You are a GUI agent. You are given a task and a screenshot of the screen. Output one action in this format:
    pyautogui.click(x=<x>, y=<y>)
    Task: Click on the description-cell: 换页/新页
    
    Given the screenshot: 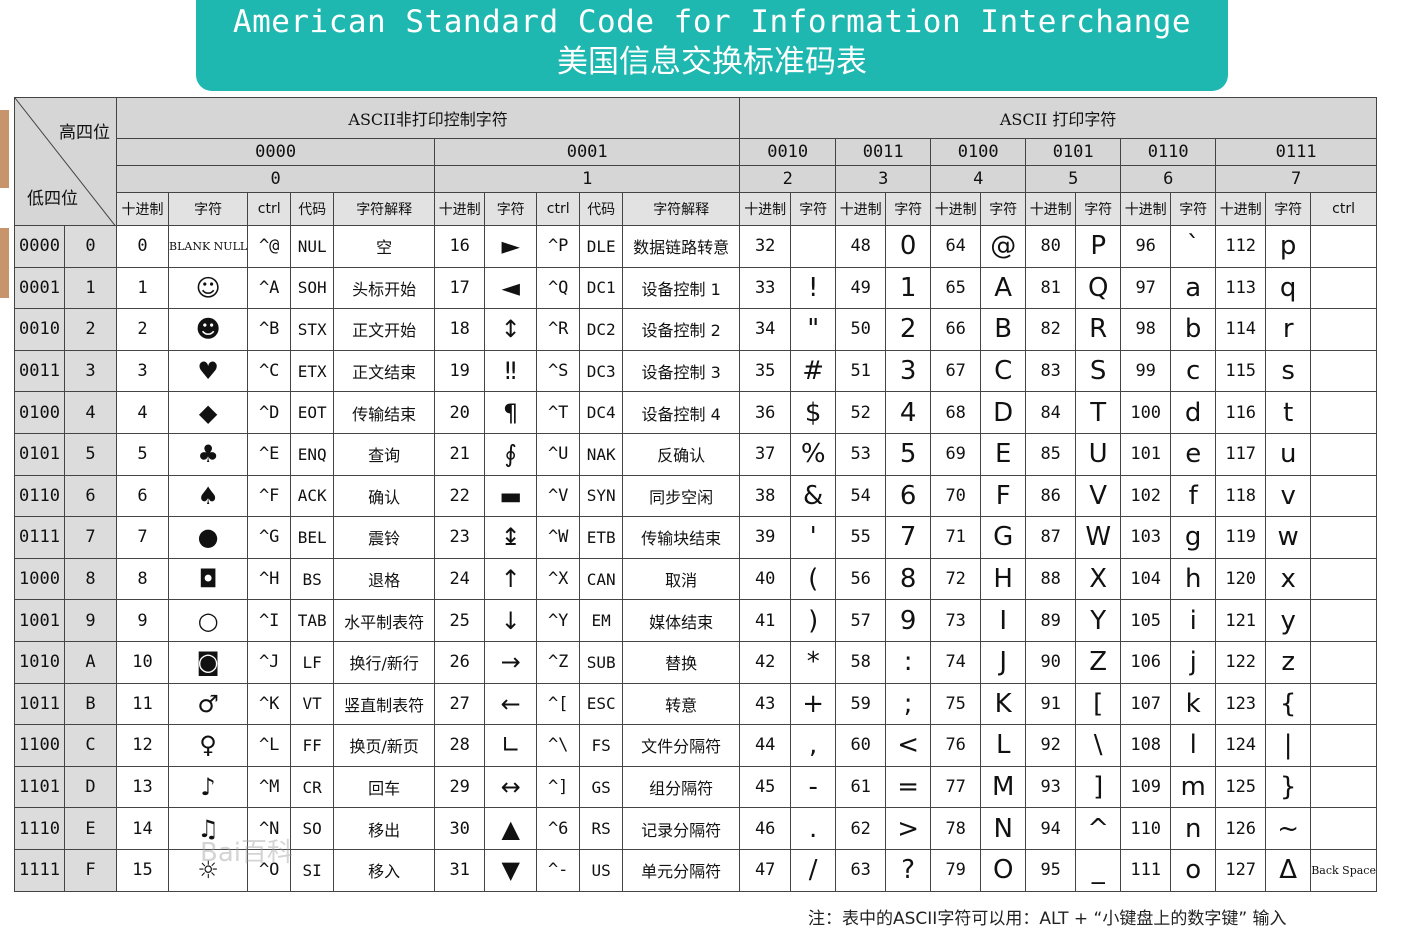 What is the action you would take?
    pyautogui.click(x=384, y=745)
    